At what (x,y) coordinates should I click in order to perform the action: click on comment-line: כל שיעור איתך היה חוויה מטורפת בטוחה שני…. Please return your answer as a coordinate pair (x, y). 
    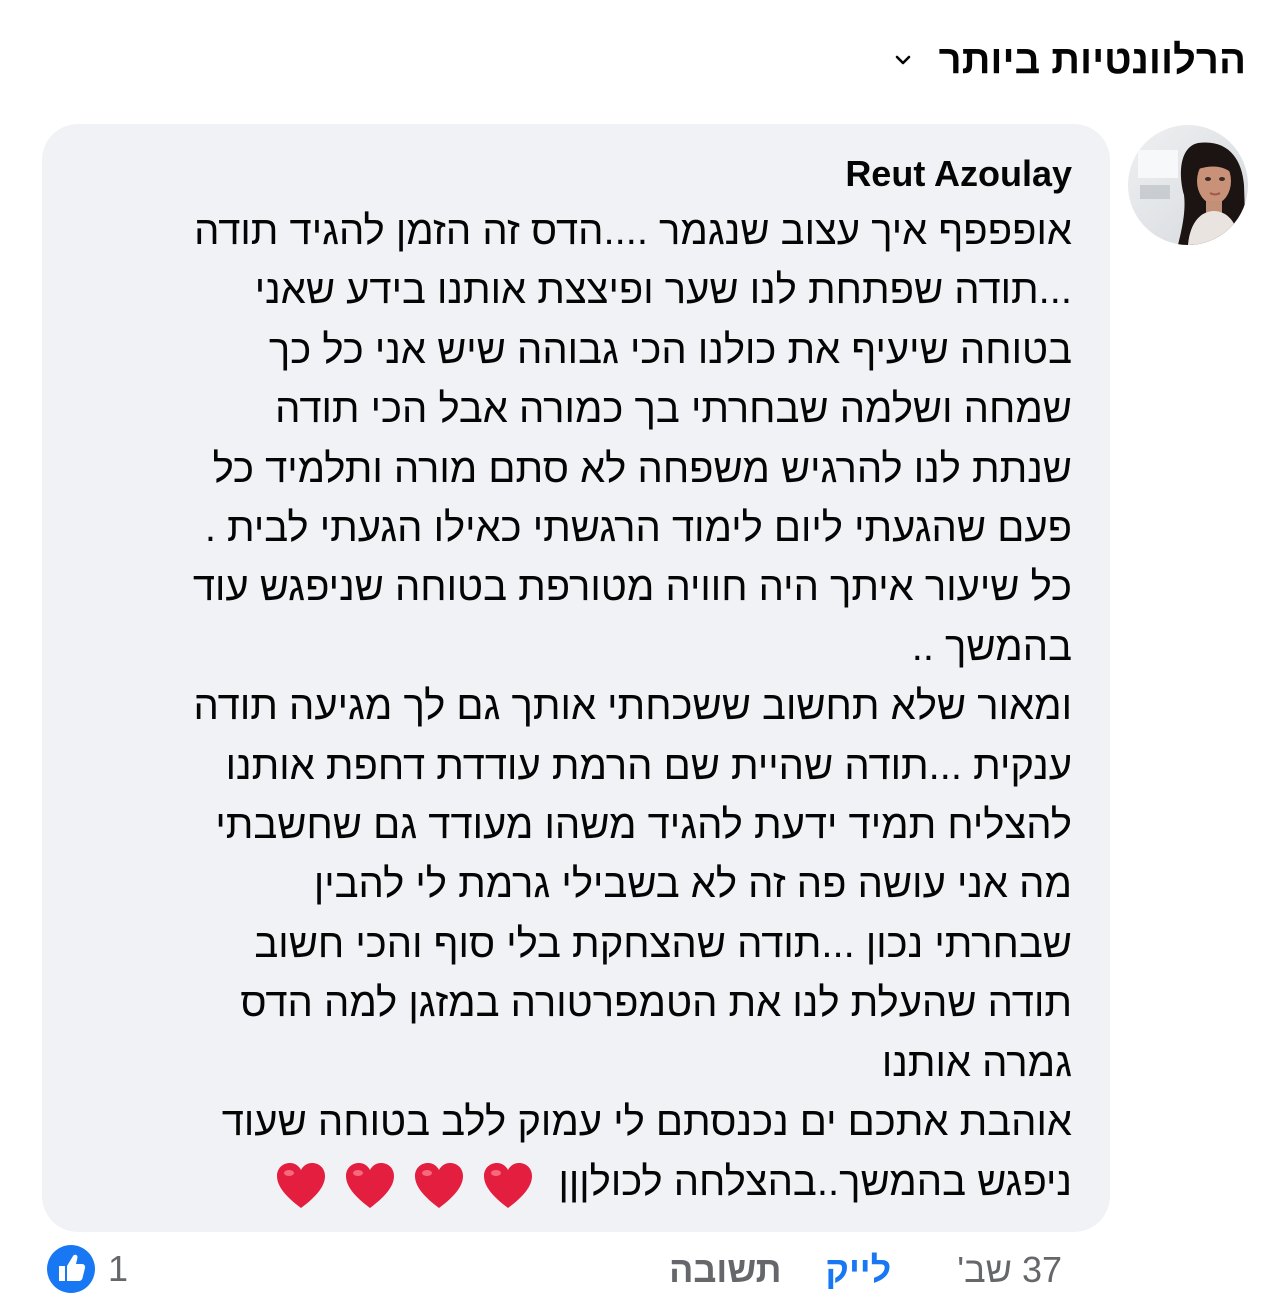
    Looking at the image, I should click on (632, 587).